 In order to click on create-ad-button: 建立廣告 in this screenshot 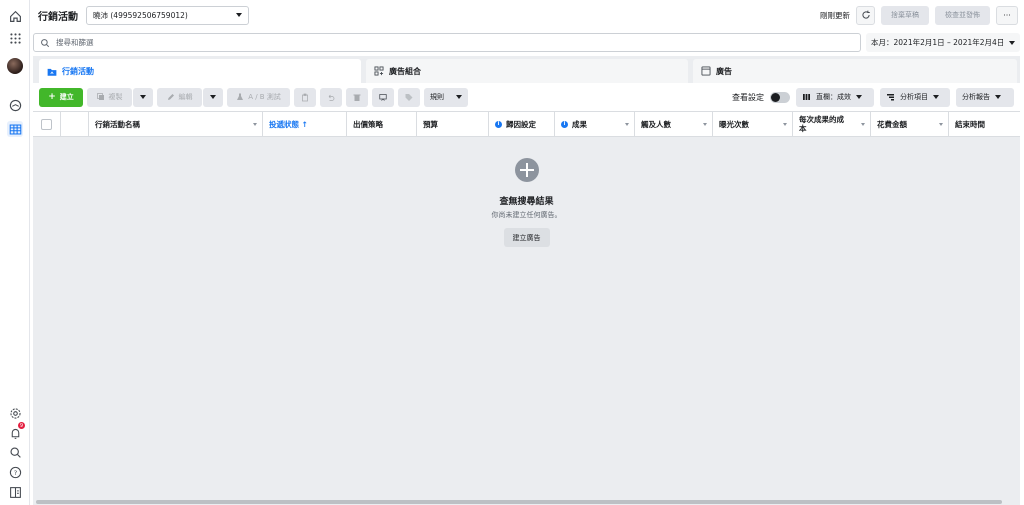, I will do `click(526, 237)`.